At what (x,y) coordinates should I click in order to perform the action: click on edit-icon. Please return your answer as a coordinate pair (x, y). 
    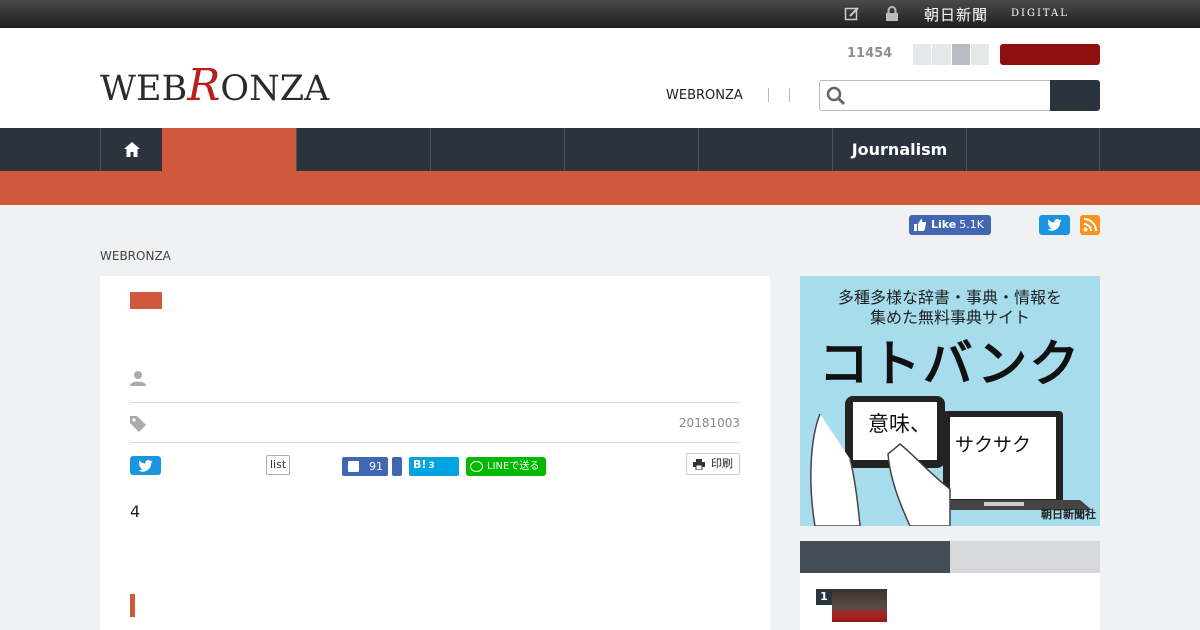
    Looking at the image, I should click on (852, 14).